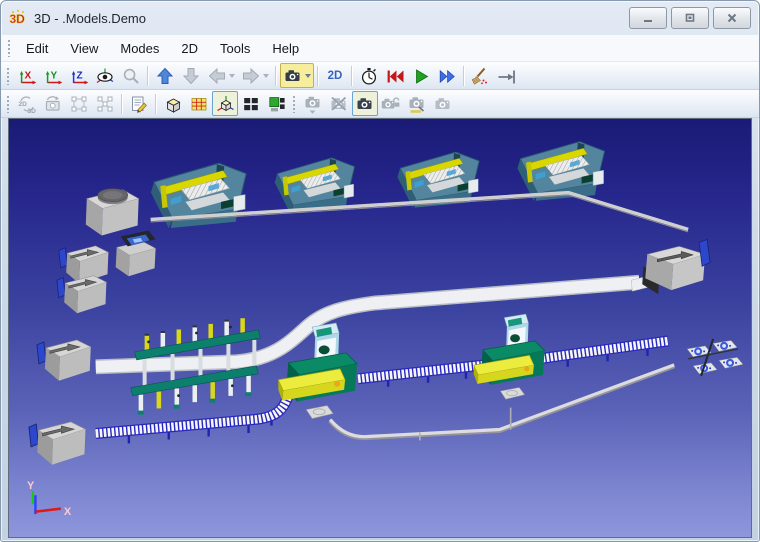  What do you see at coordinates (139, 103) in the screenshot?
I see `properties-button` at bounding box center [139, 103].